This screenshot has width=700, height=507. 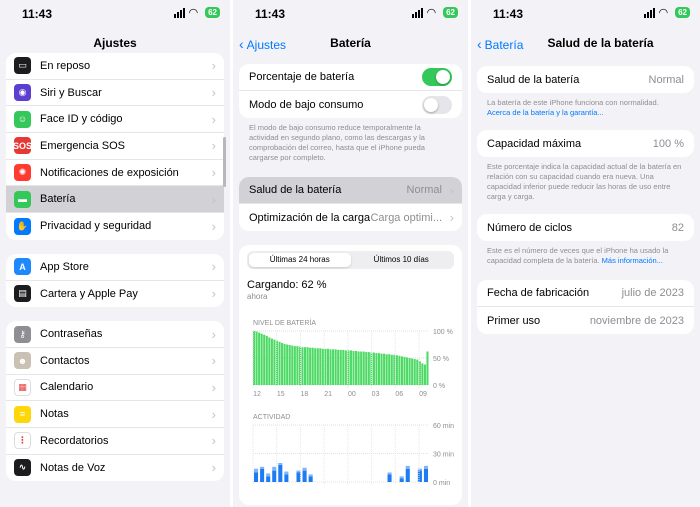 I want to click on max-capacity-group: Capacidad máxima 100 %, so click(x=585, y=143).